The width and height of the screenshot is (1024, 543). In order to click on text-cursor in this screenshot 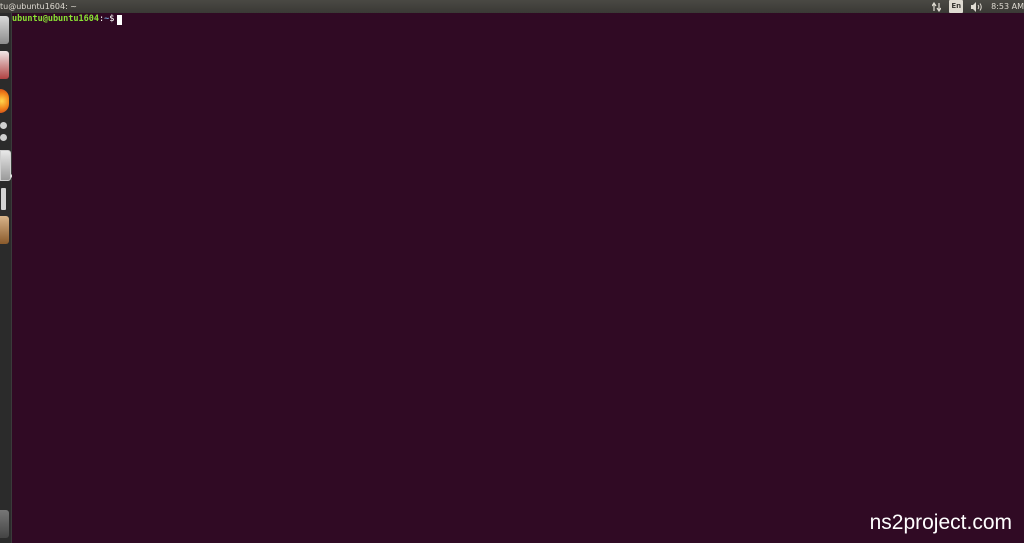, I will do `click(120, 19)`.